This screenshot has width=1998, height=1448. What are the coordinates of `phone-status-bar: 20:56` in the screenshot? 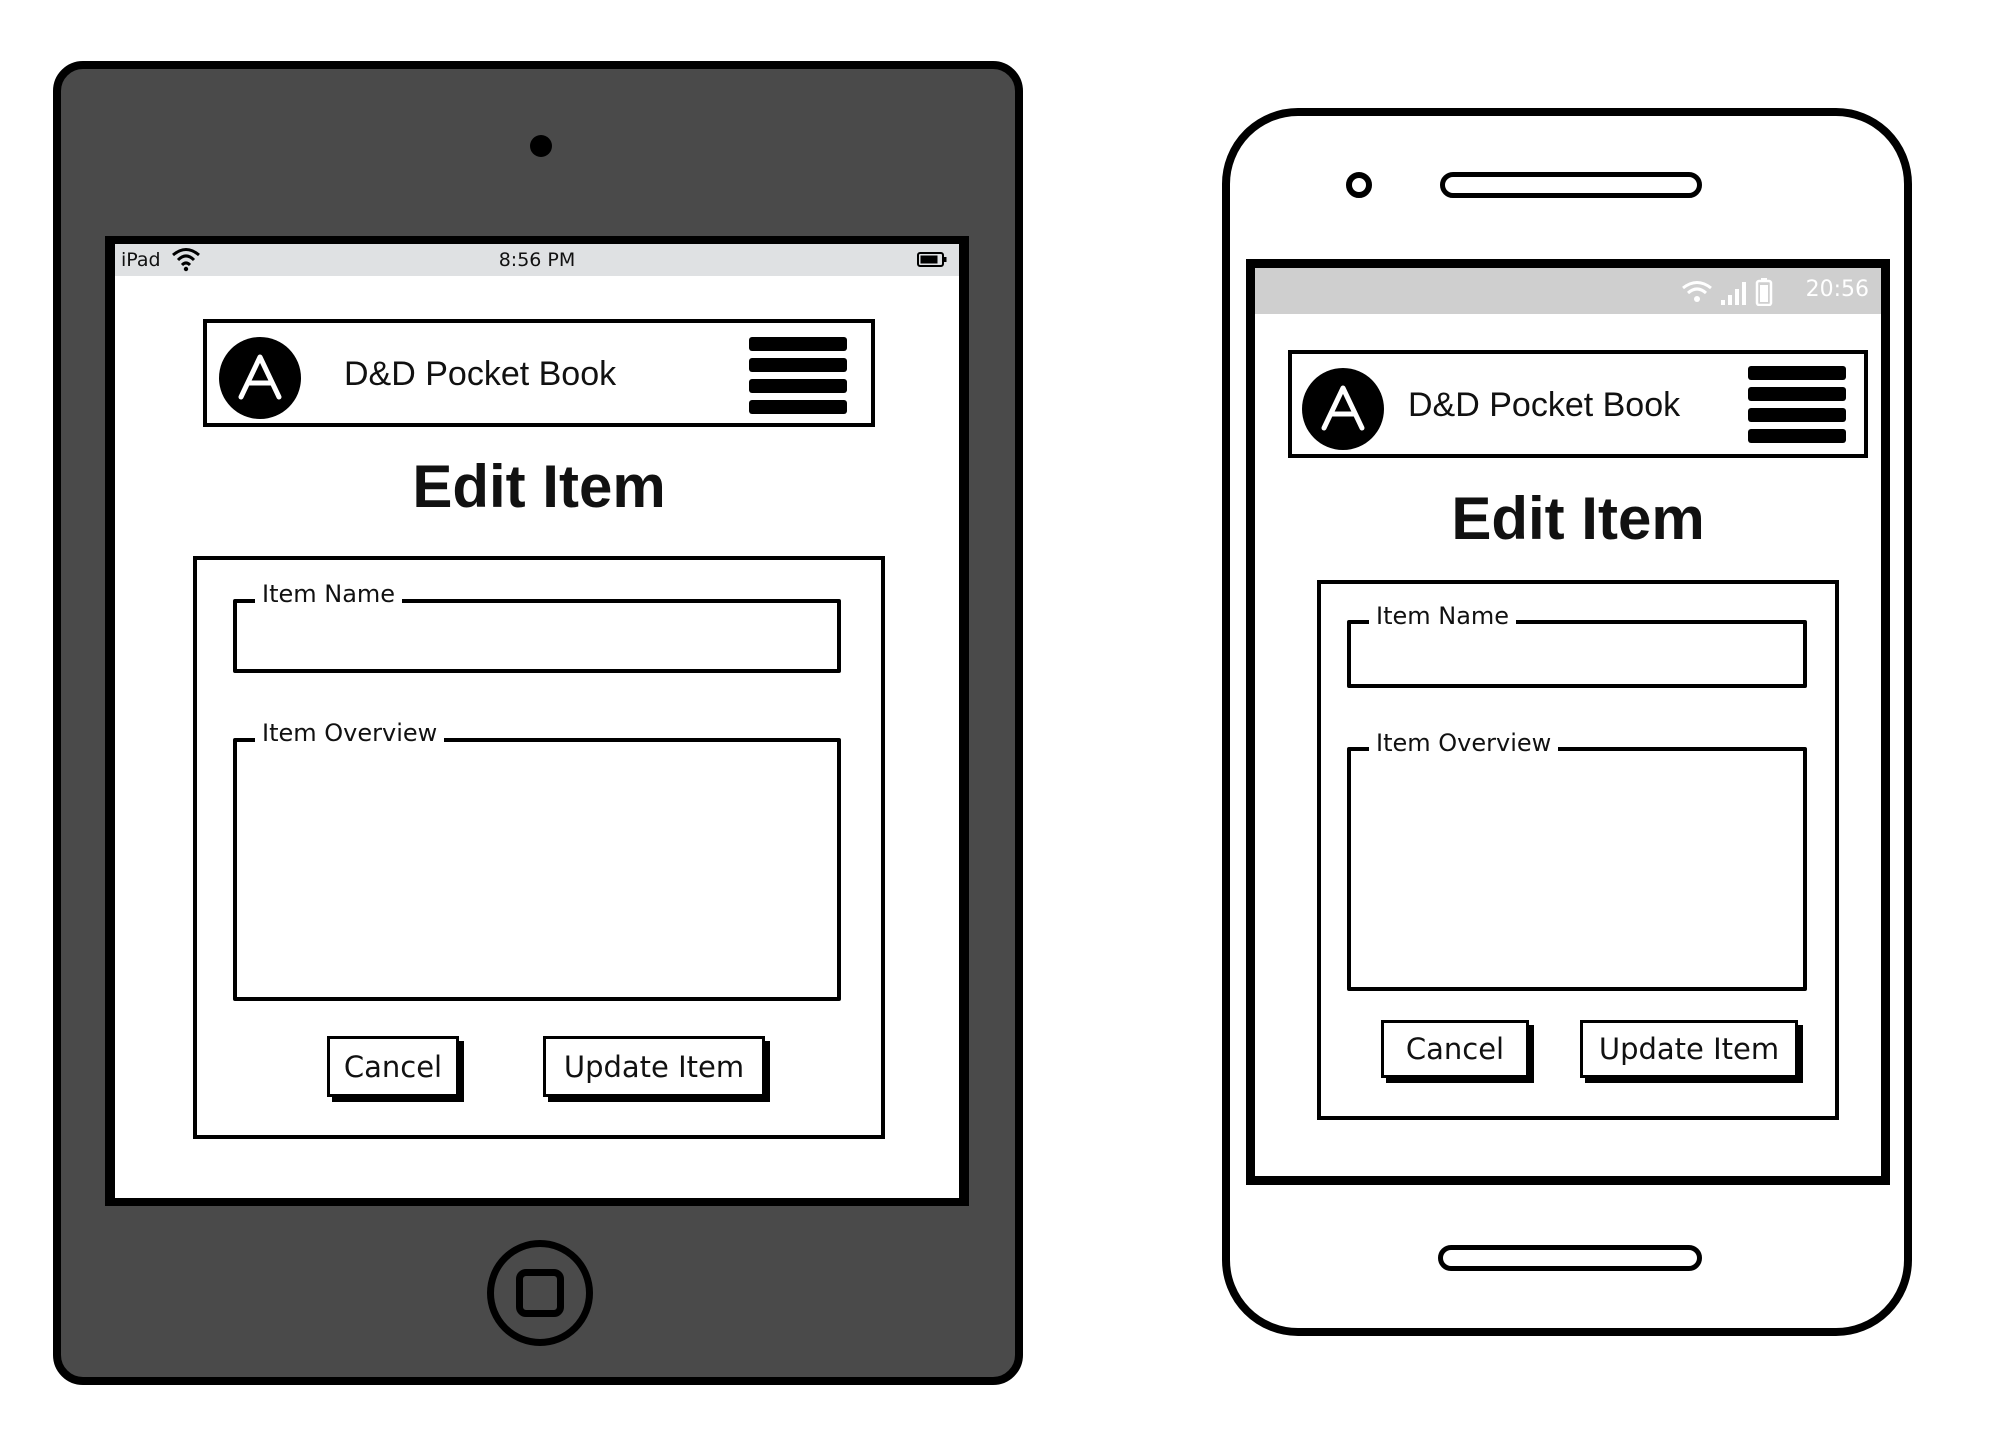 It's located at (1568, 291).